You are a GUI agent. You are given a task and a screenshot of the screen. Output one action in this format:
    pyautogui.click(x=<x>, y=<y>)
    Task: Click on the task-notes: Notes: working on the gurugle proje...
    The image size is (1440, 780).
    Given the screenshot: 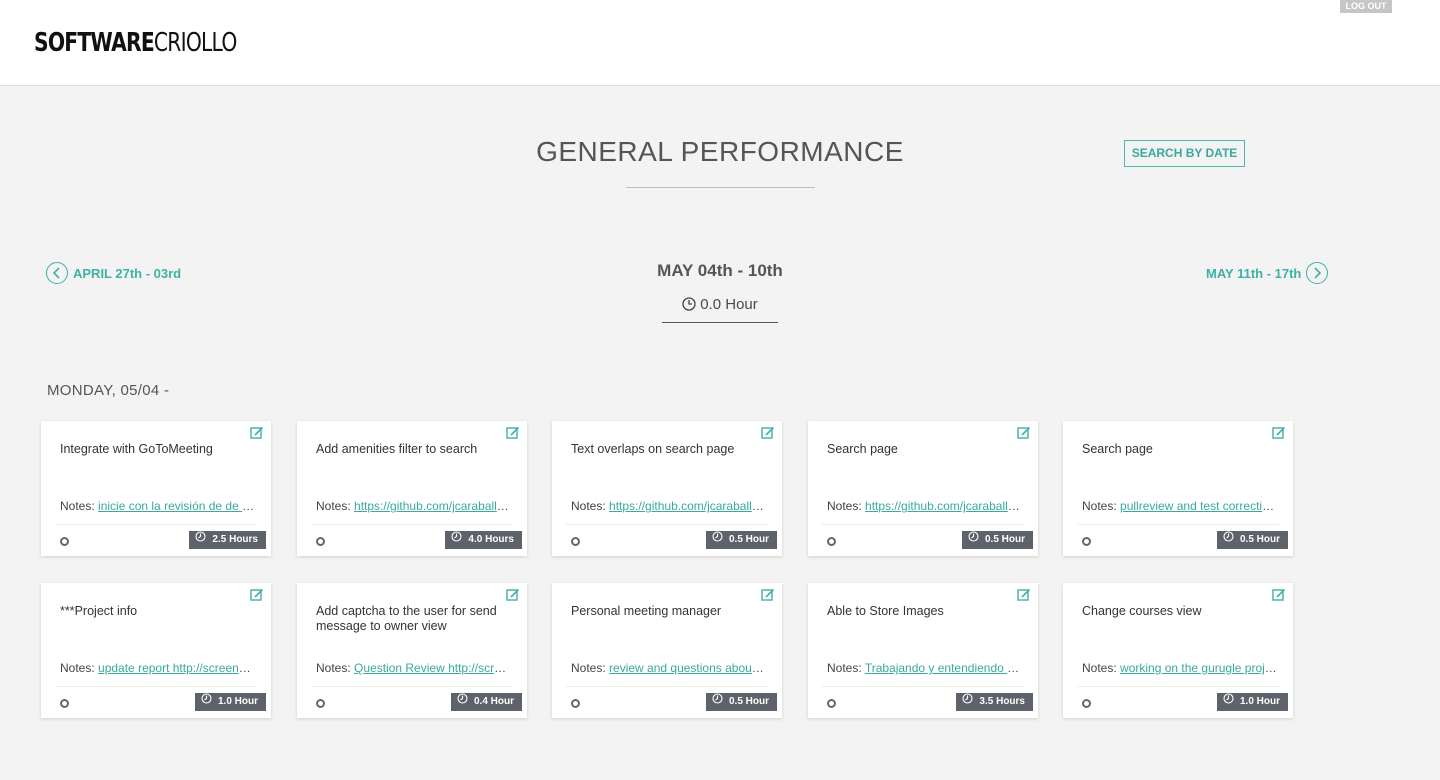 What is the action you would take?
    pyautogui.click(x=1179, y=668)
    